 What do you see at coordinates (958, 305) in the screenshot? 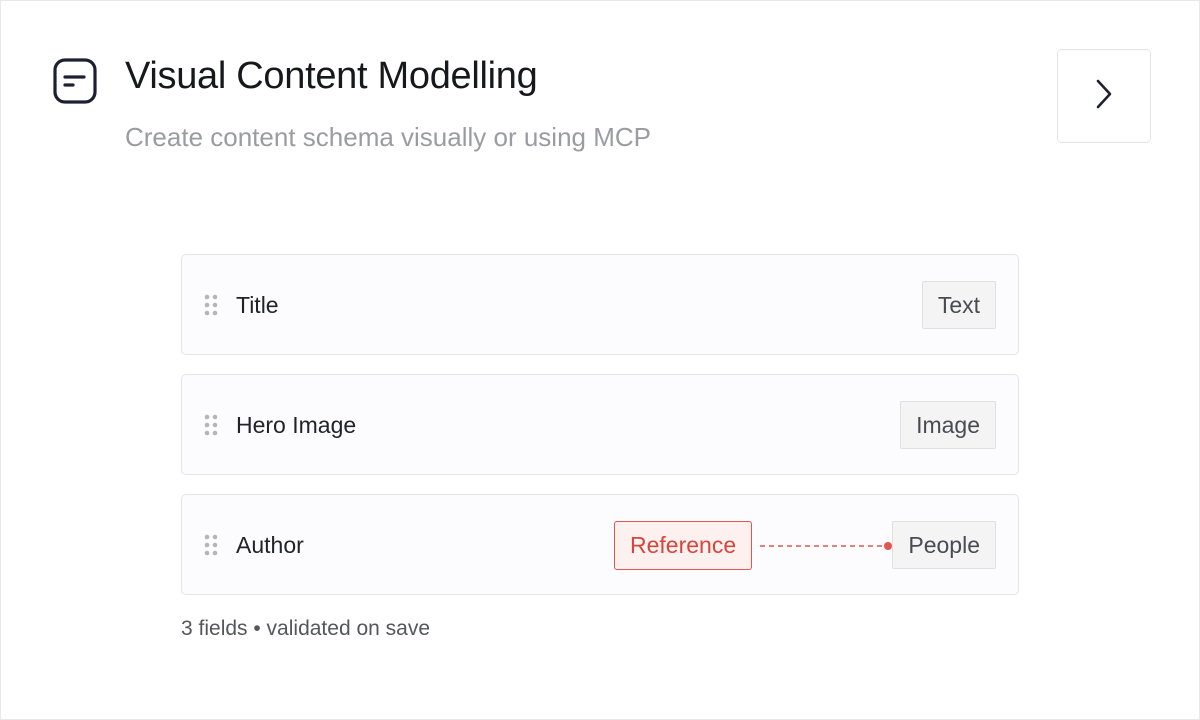
I see `field-type-chip: Text` at bounding box center [958, 305].